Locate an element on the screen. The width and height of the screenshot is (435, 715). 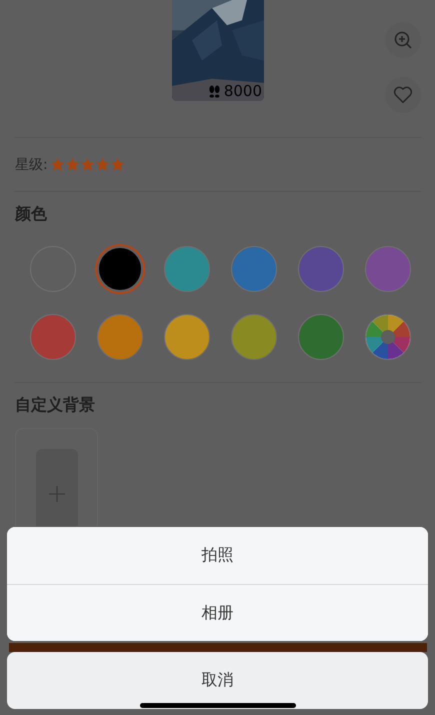
heart-icon is located at coordinates (403, 95).